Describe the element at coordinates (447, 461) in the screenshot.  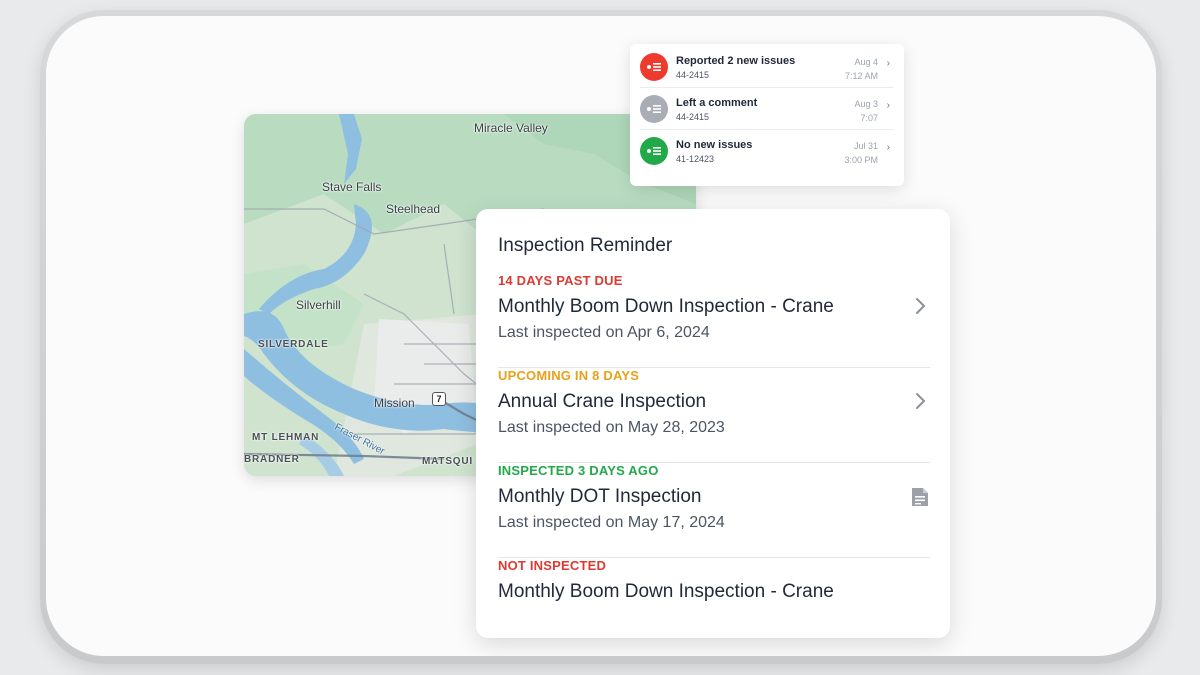
I see `map-label-matsqui: MATSQUI` at that location.